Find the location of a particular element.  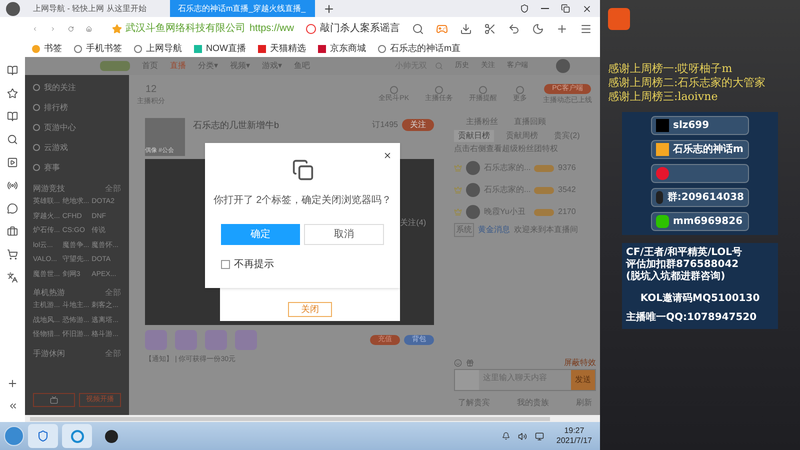

browser-tab: 上网导航 - 轻快上网 从这里开始 is located at coordinates (97, 8).